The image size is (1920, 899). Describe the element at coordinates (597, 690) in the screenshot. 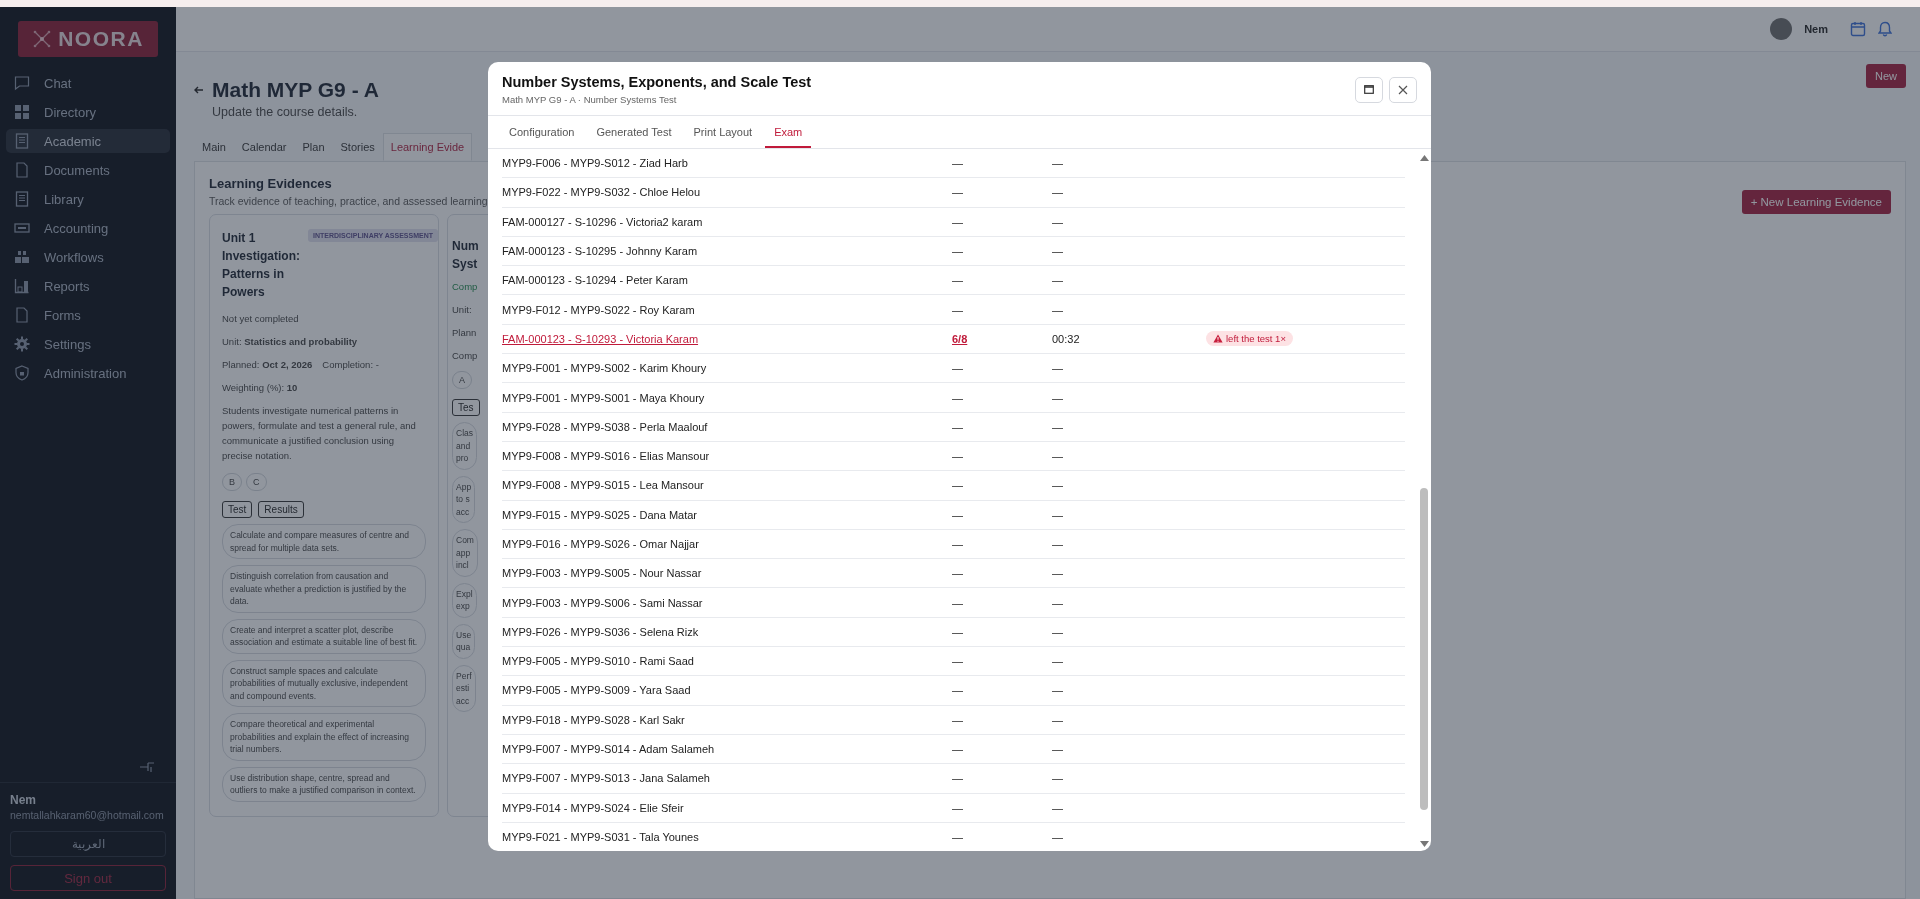

I see `student-name: MYP9-F005 - MYP9-S009 - Yara Saad` at that location.